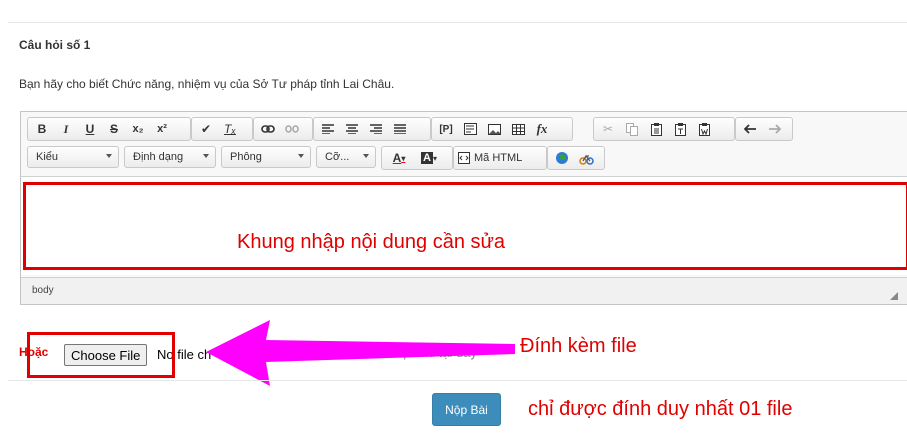  I want to click on submit-button: Nộp Bài, so click(466, 409).